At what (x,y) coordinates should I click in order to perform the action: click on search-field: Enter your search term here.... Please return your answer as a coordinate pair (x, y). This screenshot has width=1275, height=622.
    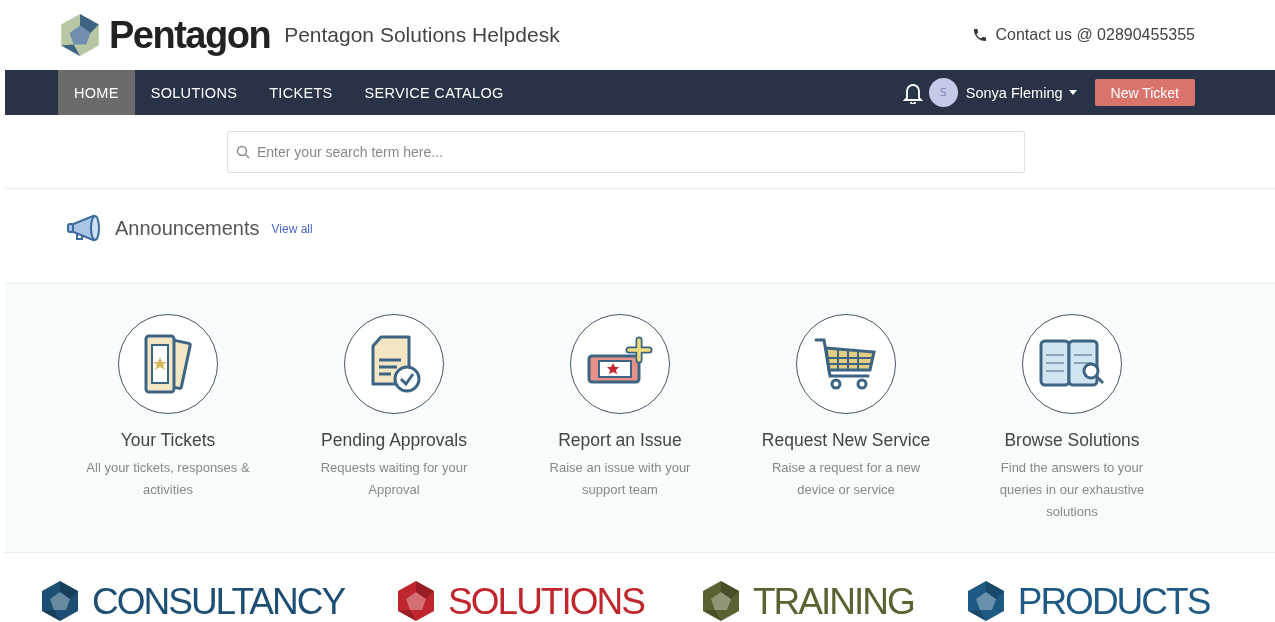
    Looking at the image, I should click on (626, 151).